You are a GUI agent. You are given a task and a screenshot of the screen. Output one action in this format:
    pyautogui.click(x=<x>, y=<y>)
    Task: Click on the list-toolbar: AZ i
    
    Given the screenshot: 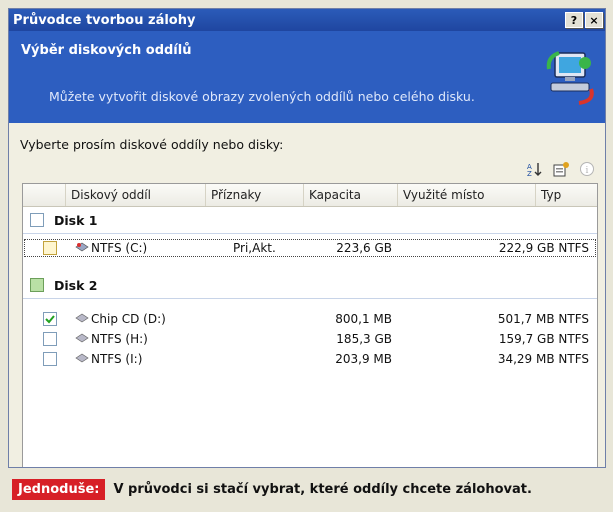 What is the action you would take?
    pyautogui.click(x=561, y=169)
    